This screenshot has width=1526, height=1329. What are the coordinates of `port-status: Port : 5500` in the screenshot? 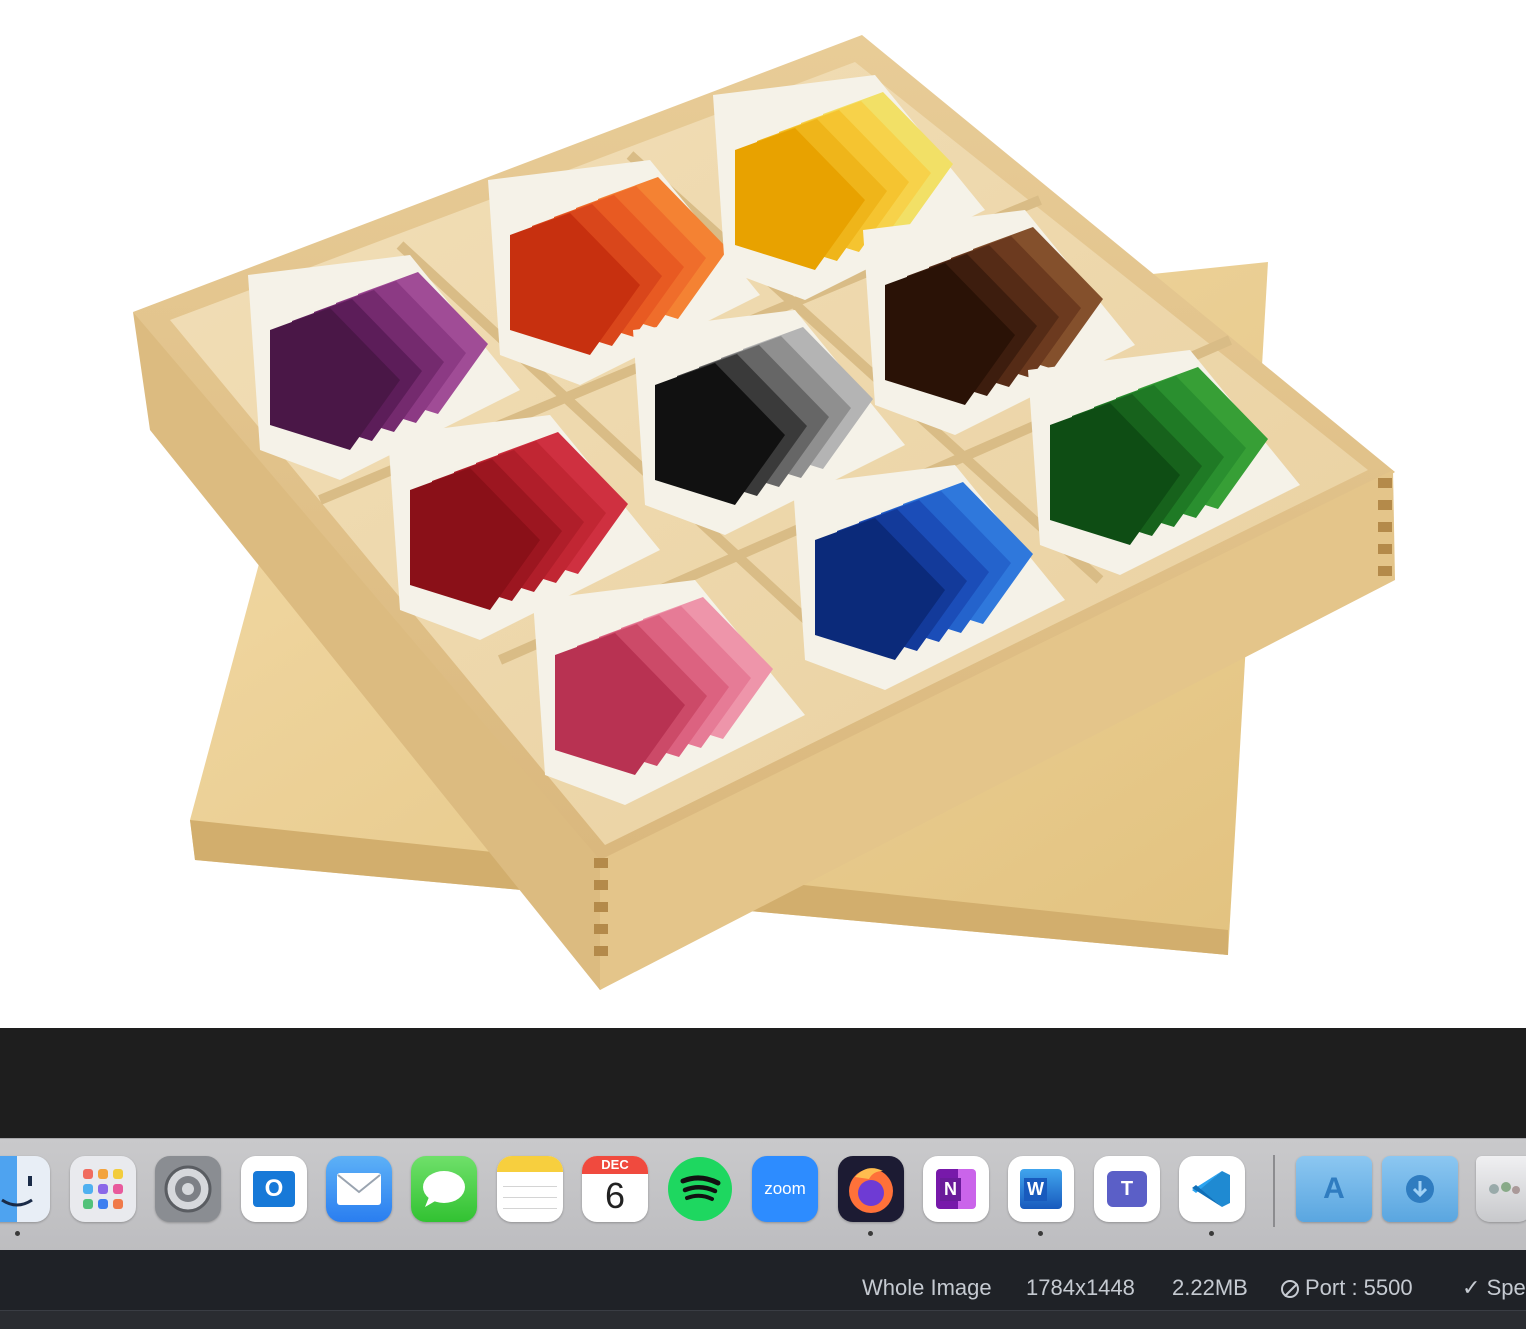 It's located at (1347, 1288).